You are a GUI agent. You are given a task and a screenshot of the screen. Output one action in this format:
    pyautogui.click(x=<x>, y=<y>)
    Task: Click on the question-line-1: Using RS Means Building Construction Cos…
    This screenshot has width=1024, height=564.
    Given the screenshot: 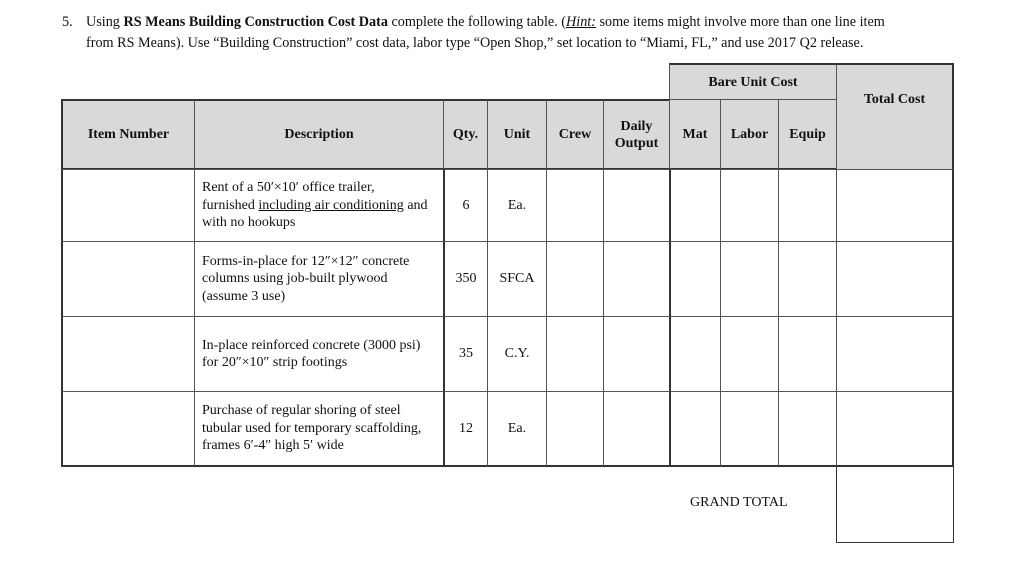 What is the action you would take?
    pyautogui.click(x=485, y=22)
    